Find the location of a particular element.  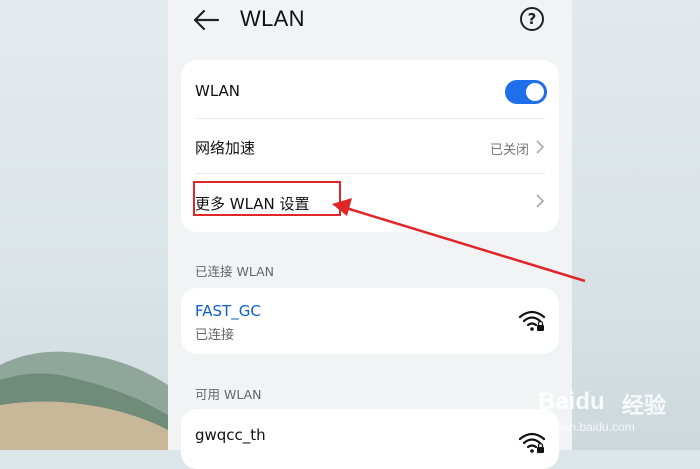

network-acceleration-label: 网络加速 is located at coordinates (225, 148).